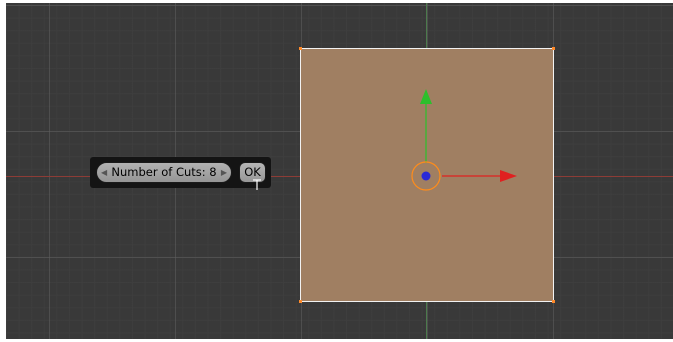  What do you see at coordinates (257, 184) in the screenshot?
I see `text-cursor-icon` at bounding box center [257, 184].